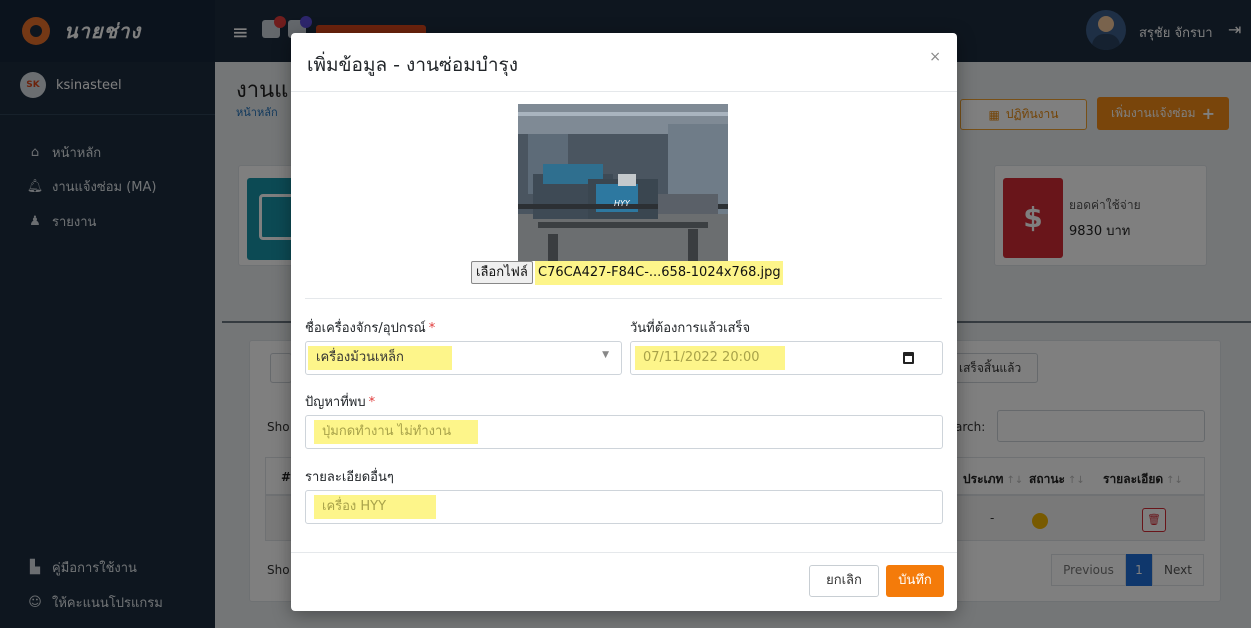  I want to click on save-button: บันทึก, so click(915, 581).